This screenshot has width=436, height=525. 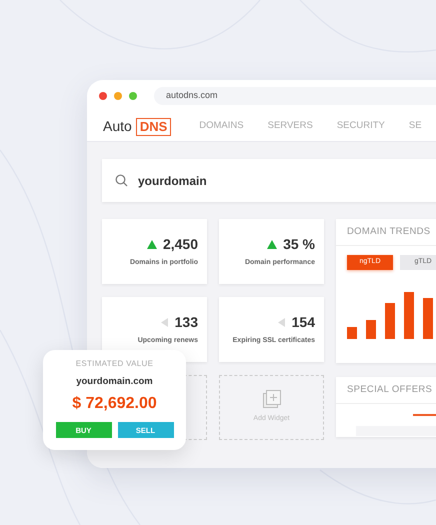 What do you see at coordinates (221, 126) in the screenshot?
I see `nav-link: DOMAINS` at bounding box center [221, 126].